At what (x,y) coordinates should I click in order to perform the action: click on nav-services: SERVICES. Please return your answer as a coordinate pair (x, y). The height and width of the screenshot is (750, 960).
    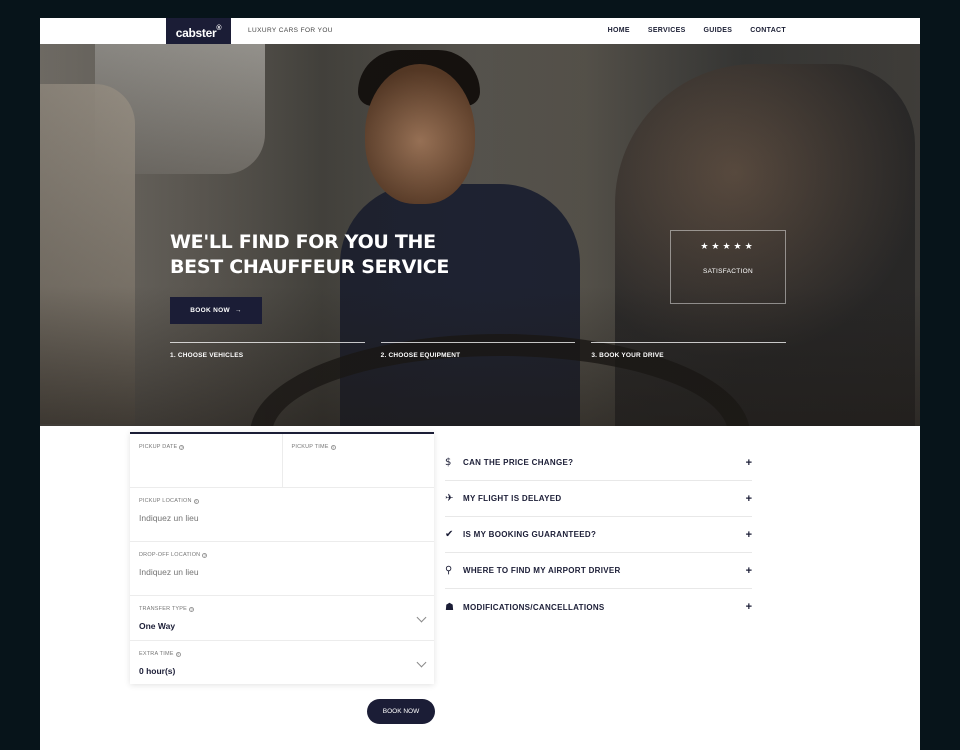
    Looking at the image, I should click on (667, 31).